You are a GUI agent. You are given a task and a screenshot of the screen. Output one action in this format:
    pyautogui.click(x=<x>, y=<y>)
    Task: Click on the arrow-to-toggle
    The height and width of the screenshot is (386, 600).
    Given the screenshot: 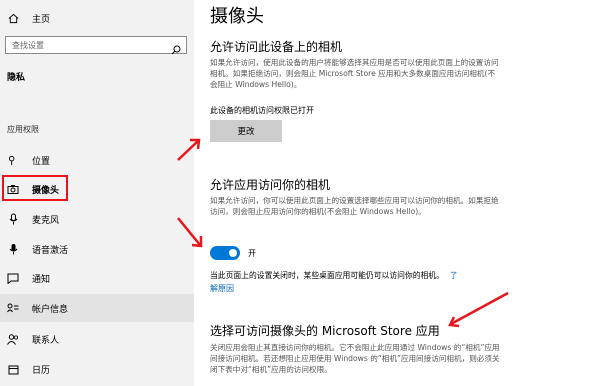 What is the action you would take?
    pyautogui.click(x=190, y=232)
    